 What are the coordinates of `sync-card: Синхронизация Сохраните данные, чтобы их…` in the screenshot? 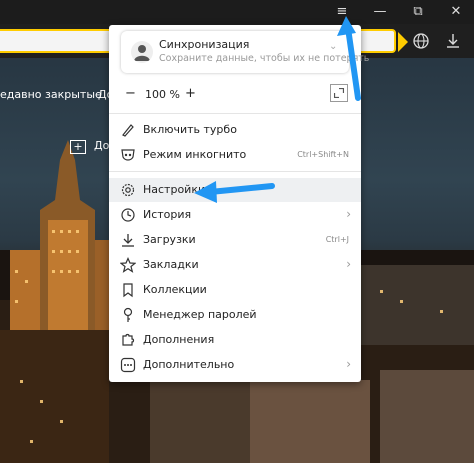 It's located at (245, 52).